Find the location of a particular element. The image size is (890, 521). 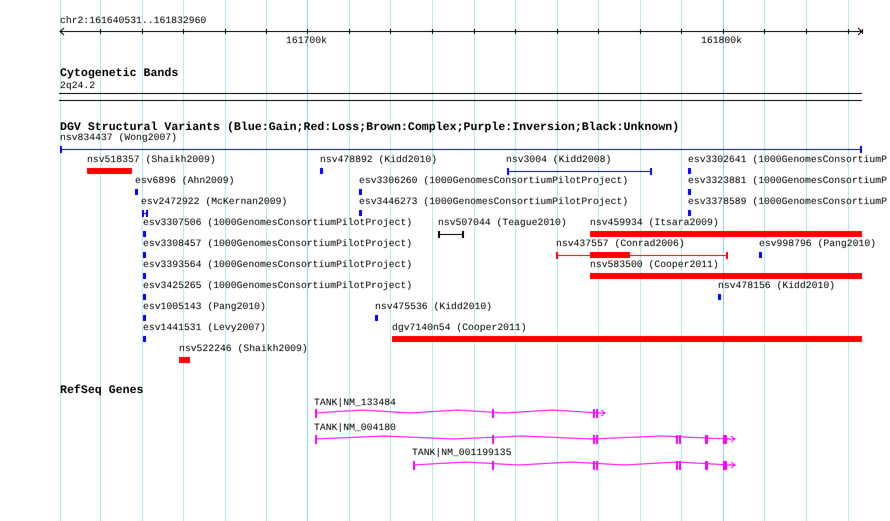

variant-label: nsv507044 (Teague2010) is located at coordinates (502, 223).